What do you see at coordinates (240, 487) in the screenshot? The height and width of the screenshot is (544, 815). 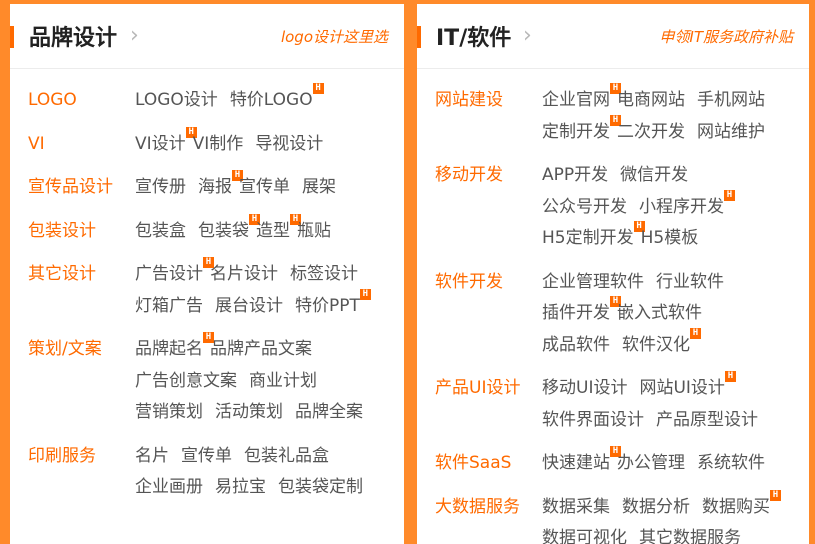 I see `service-link: 易拉宝` at bounding box center [240, 487].